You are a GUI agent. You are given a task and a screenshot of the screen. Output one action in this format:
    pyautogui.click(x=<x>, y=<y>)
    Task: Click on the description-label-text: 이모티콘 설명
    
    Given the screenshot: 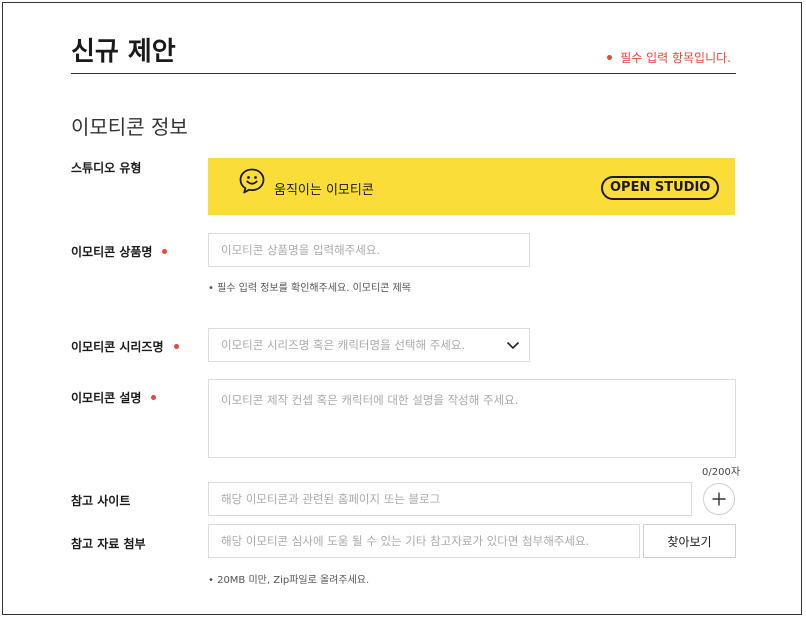 What is the action you would take?
    pyautogui.click(x=106, y=398)
    